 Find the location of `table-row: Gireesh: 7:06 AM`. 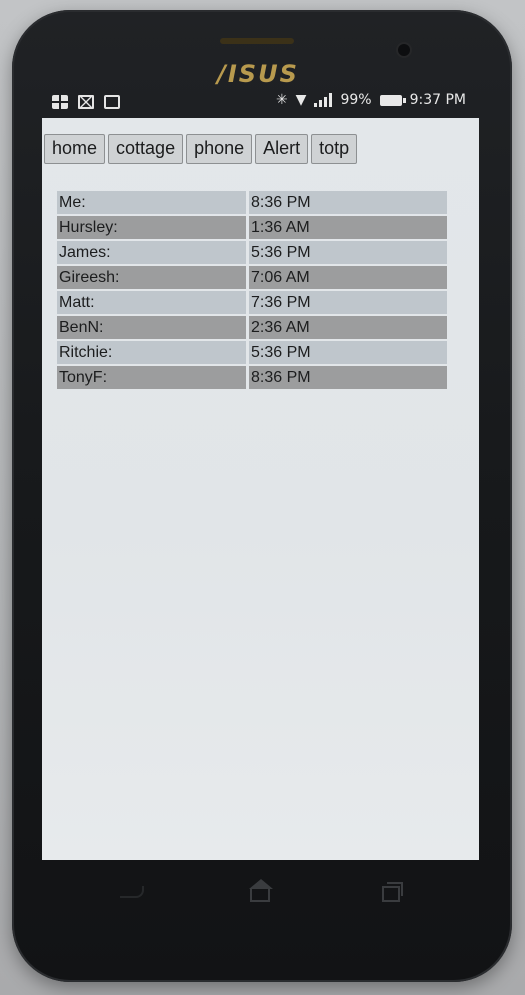

table-row: Gireesh: 7:06 AM is located at coordinates (253, 277).